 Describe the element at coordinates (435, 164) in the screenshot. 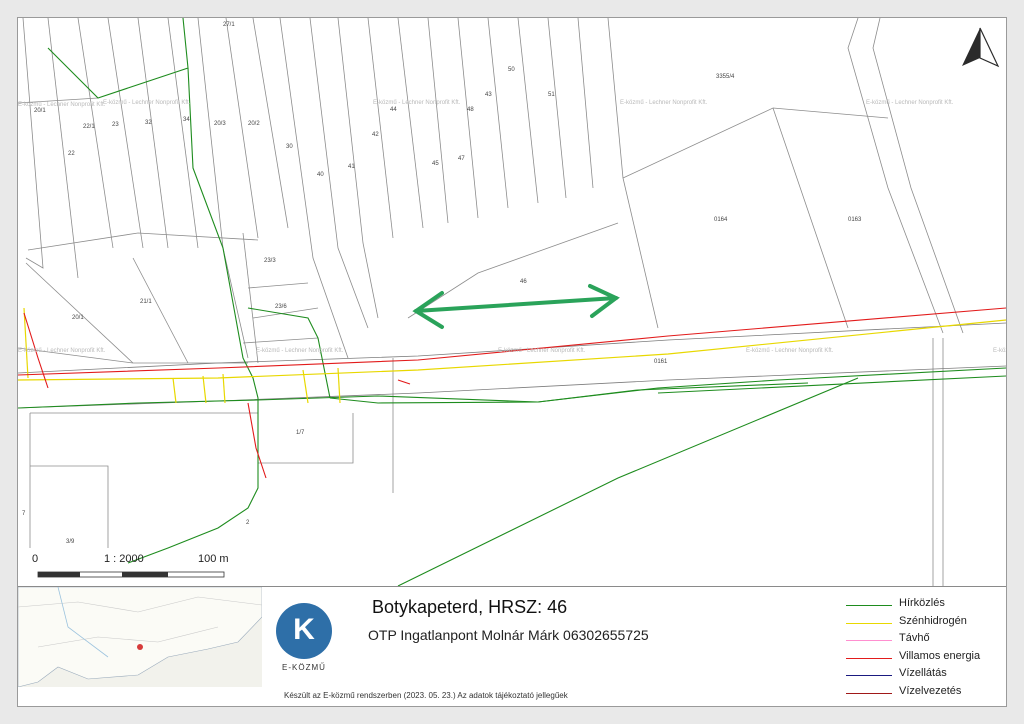

I see `parcel-label: 45` at that location.